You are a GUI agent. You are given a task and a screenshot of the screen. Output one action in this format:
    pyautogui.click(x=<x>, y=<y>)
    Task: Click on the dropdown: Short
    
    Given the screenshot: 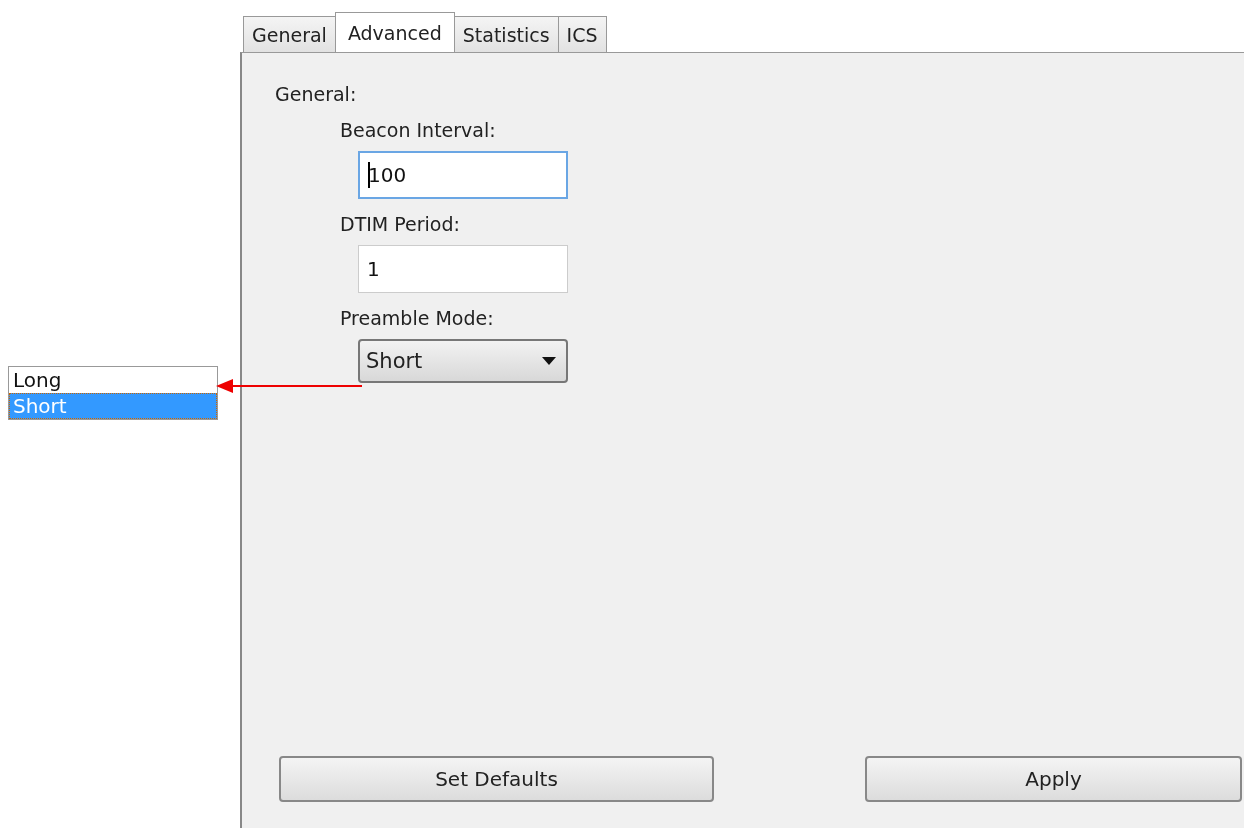 What is the action you would take?
    pyautogui.click(x=463, y=361)
    